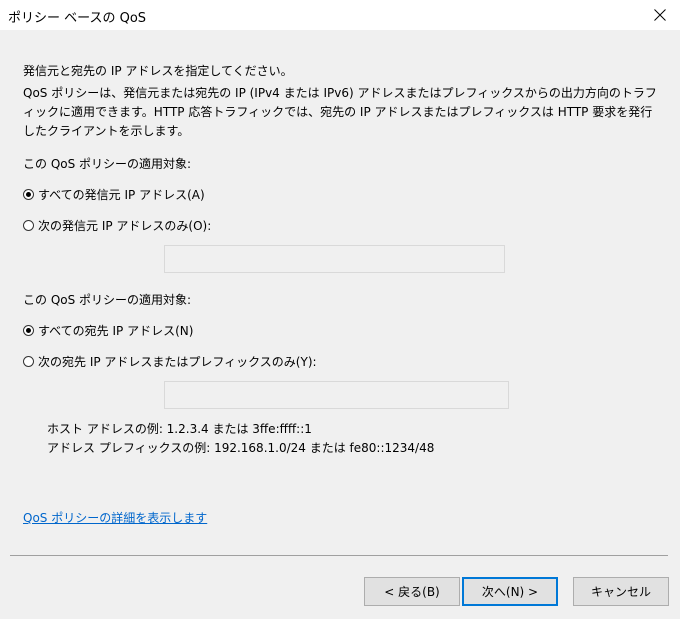 This screenshot has height=619, width=680. I want to click on window-title: ポリシー ベースの QoS, so click(77, 18).